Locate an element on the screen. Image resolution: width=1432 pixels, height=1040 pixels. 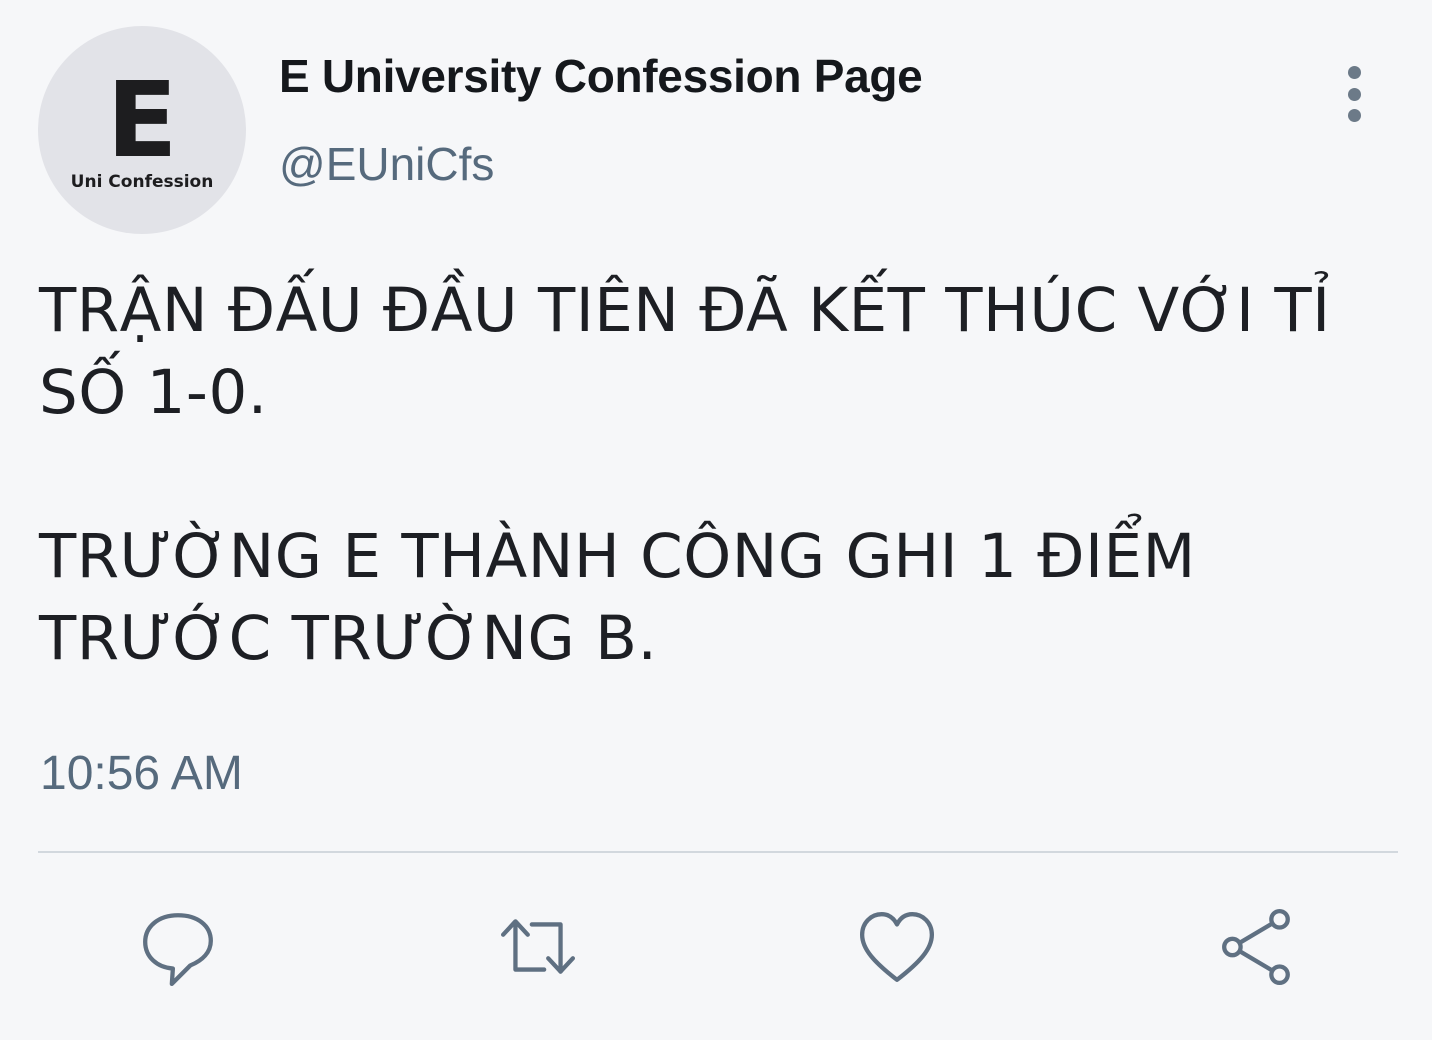
more-options-button is located at coordinates (1354, 94).